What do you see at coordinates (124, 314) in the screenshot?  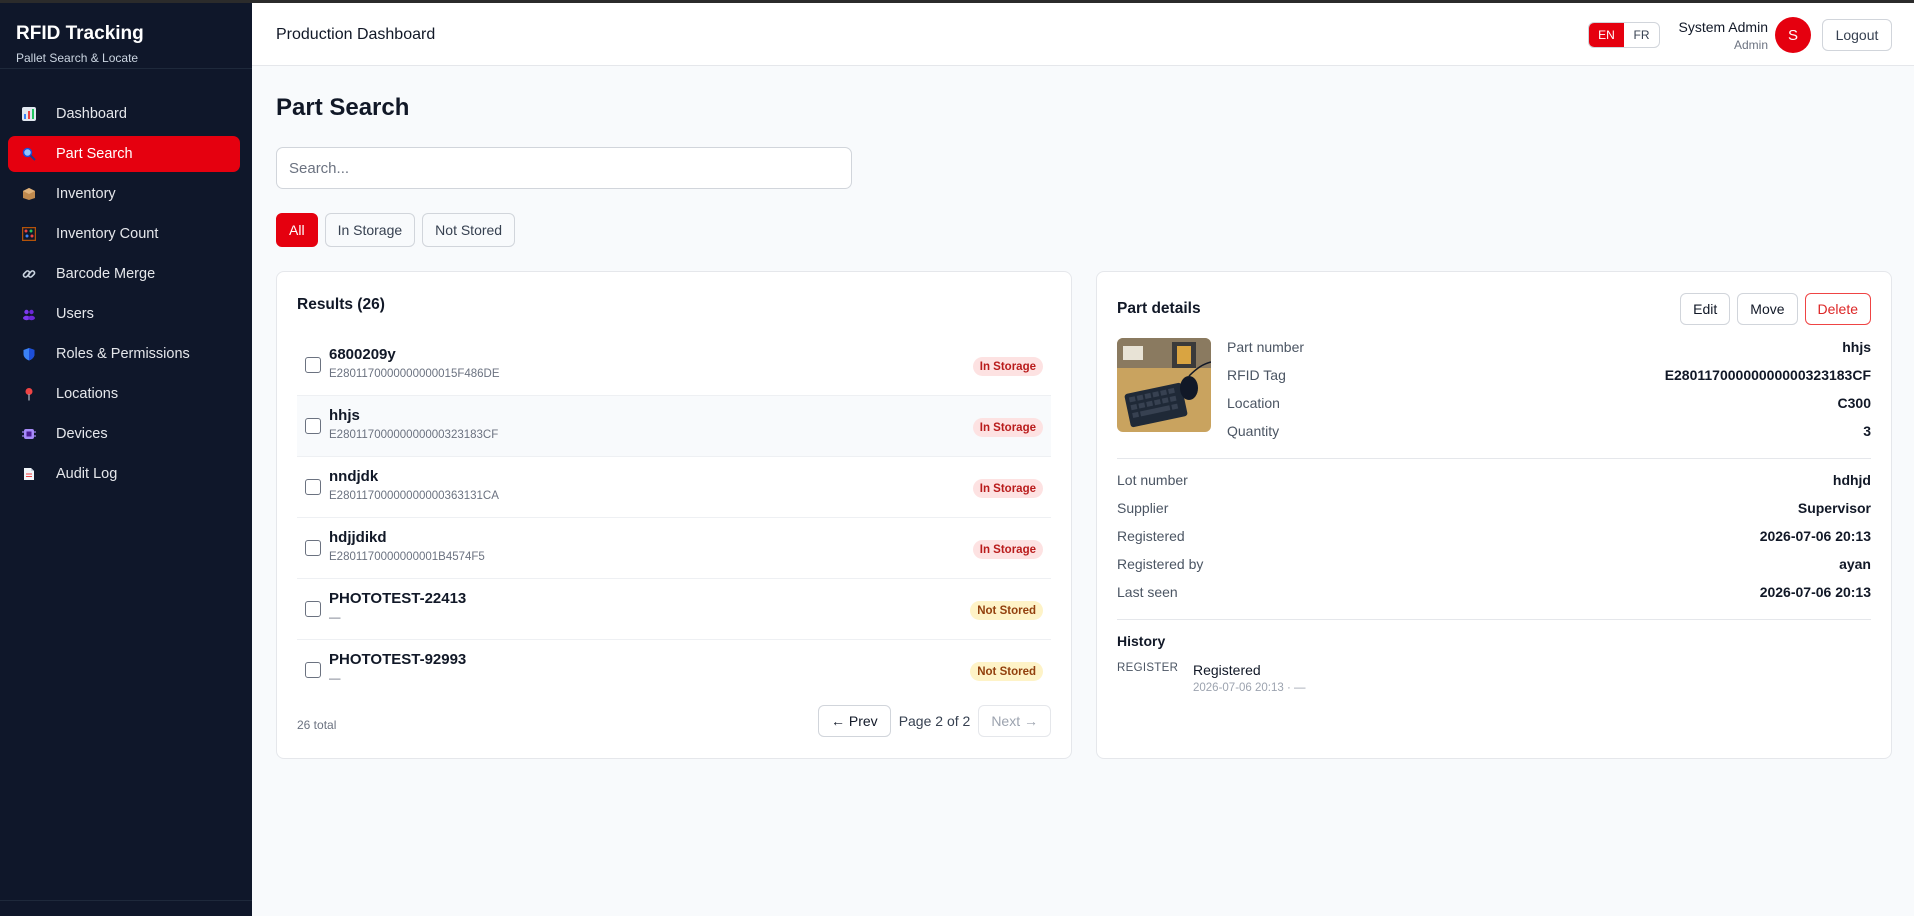 I see `sidebar-item-users: Users` at bounding box center [124, 314].